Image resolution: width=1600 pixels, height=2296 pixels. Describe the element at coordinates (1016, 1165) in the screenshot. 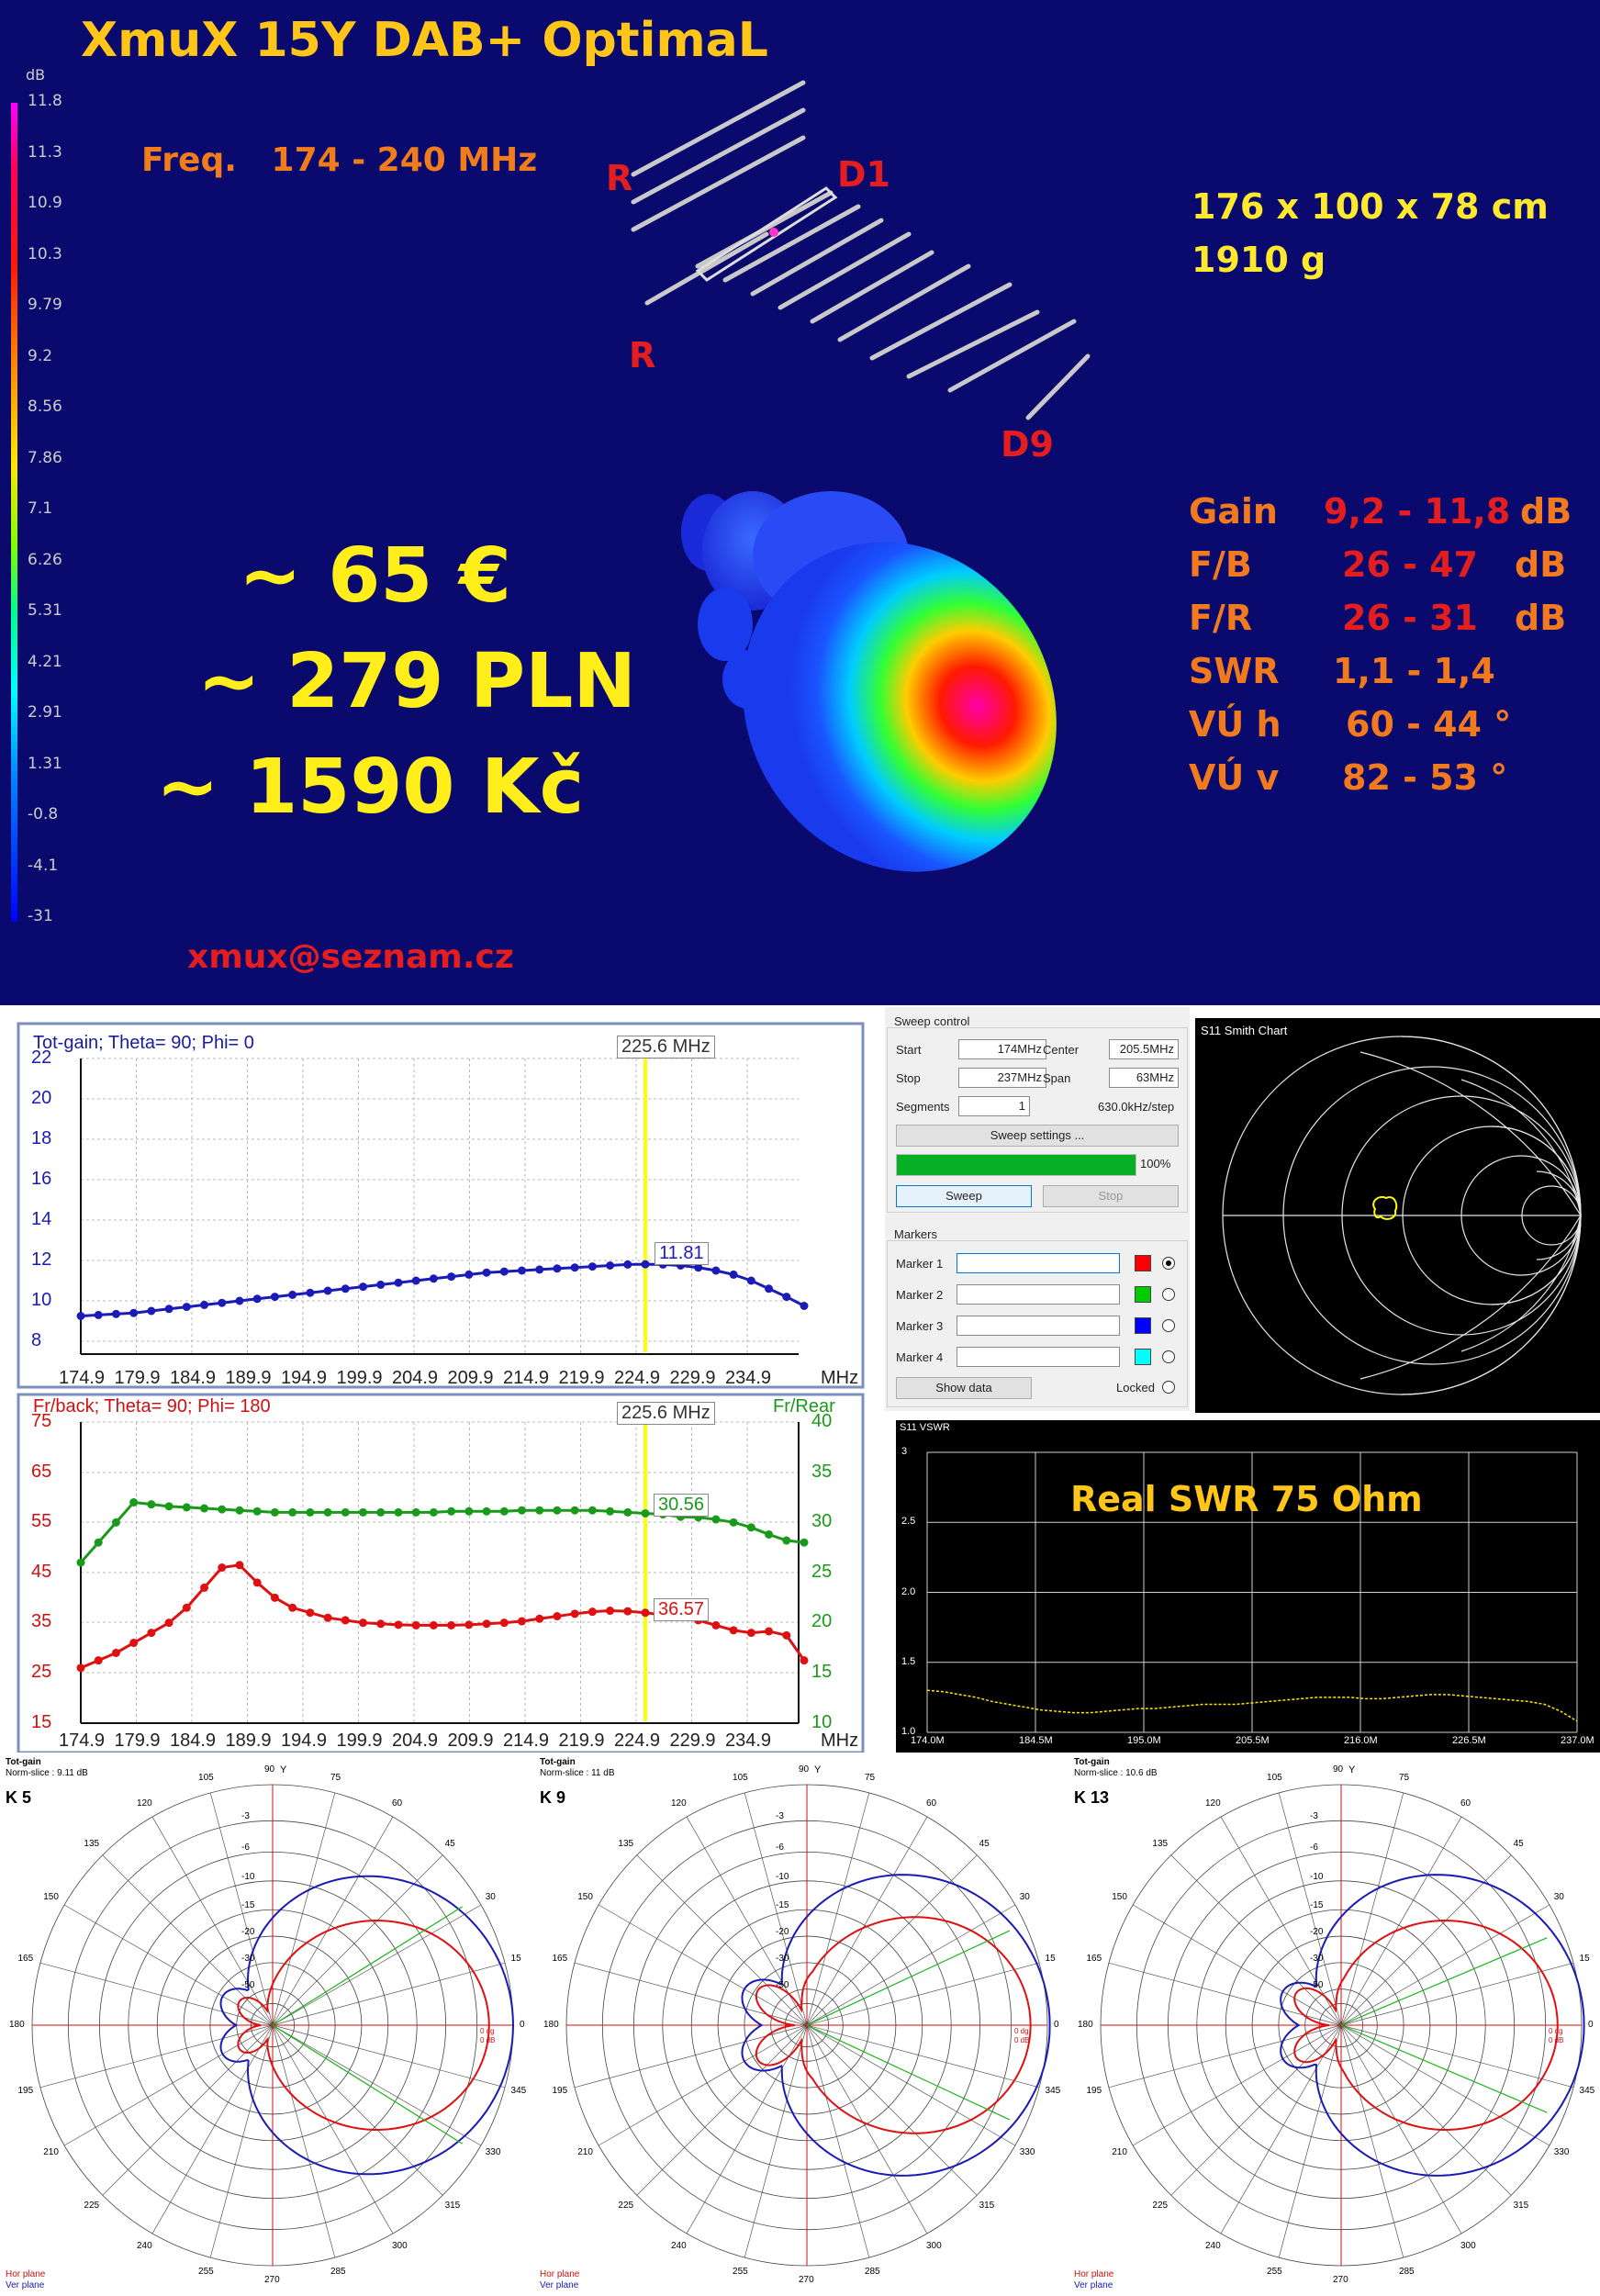

I see `sweep-progress-bar` at that location.